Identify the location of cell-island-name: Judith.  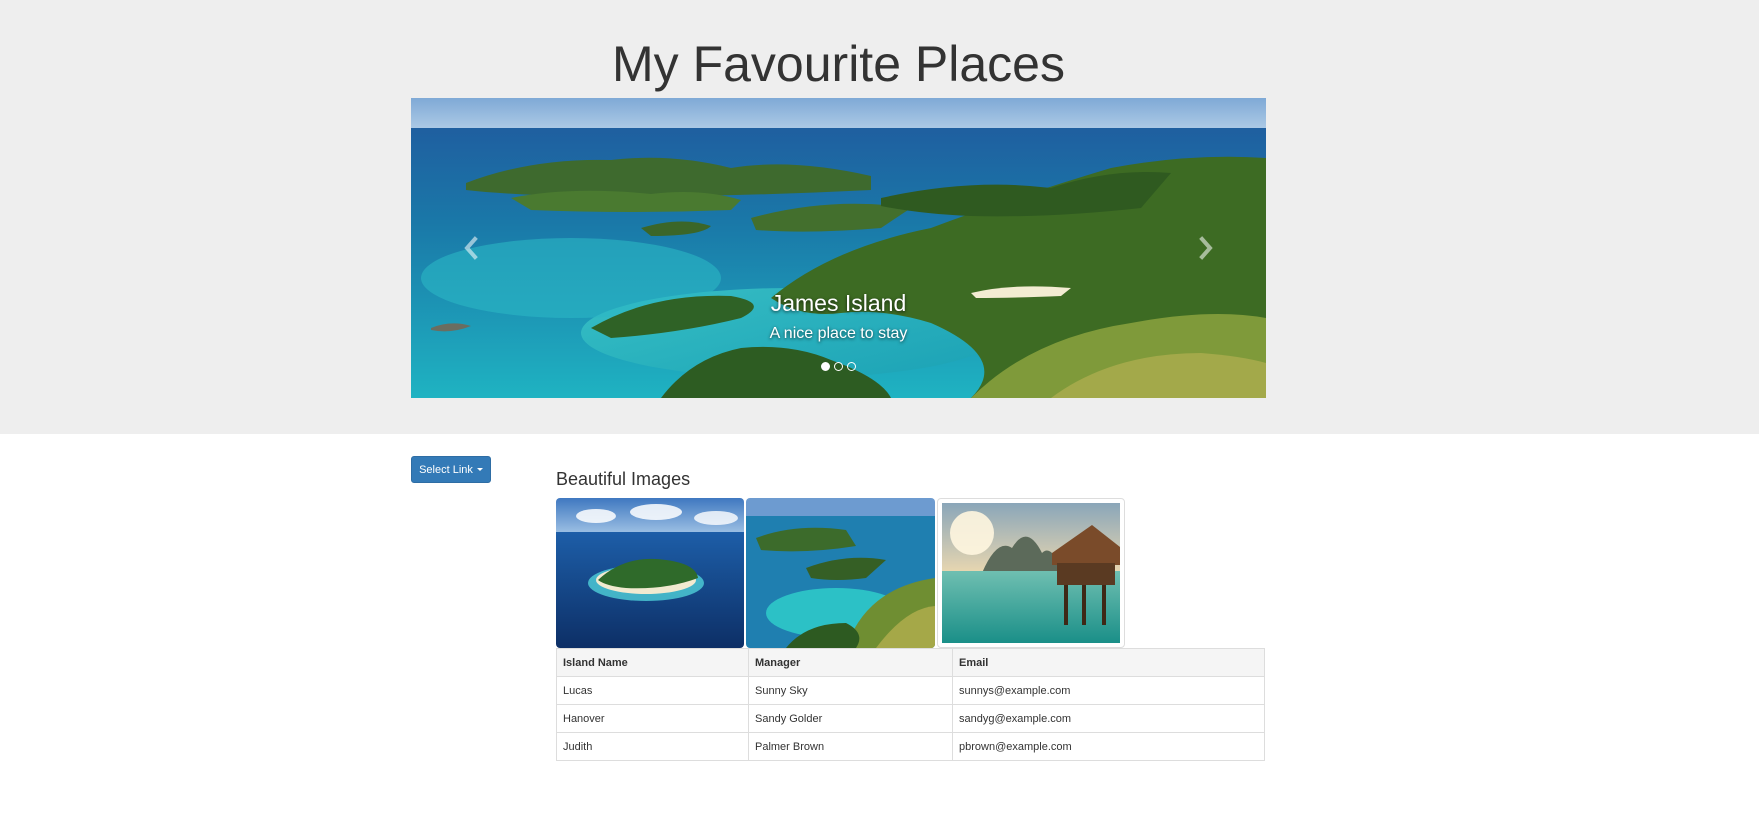
(652, 746).